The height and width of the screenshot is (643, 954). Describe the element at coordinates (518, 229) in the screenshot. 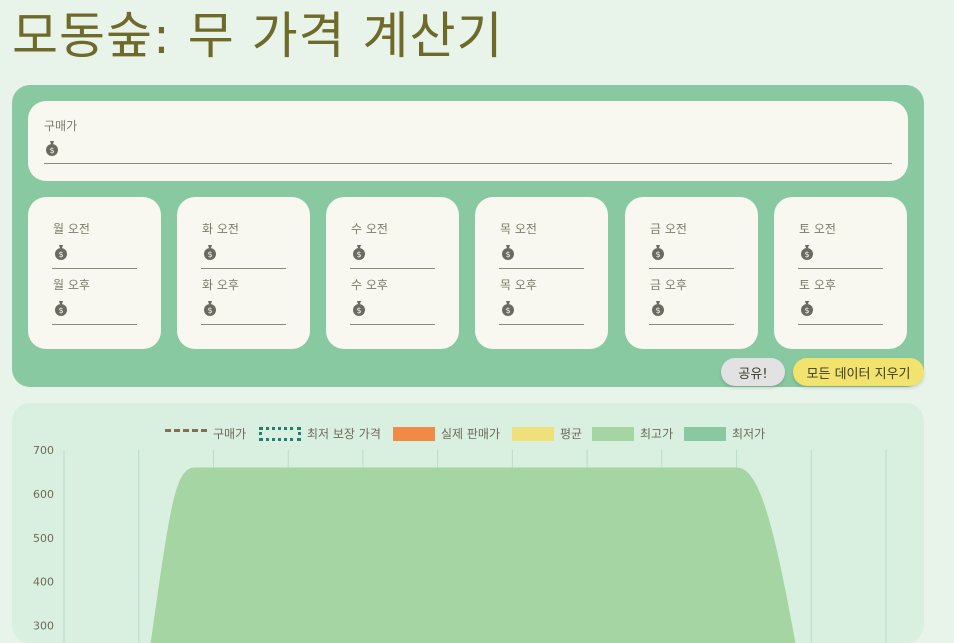

I see `am-label: 목 오전` at that location.